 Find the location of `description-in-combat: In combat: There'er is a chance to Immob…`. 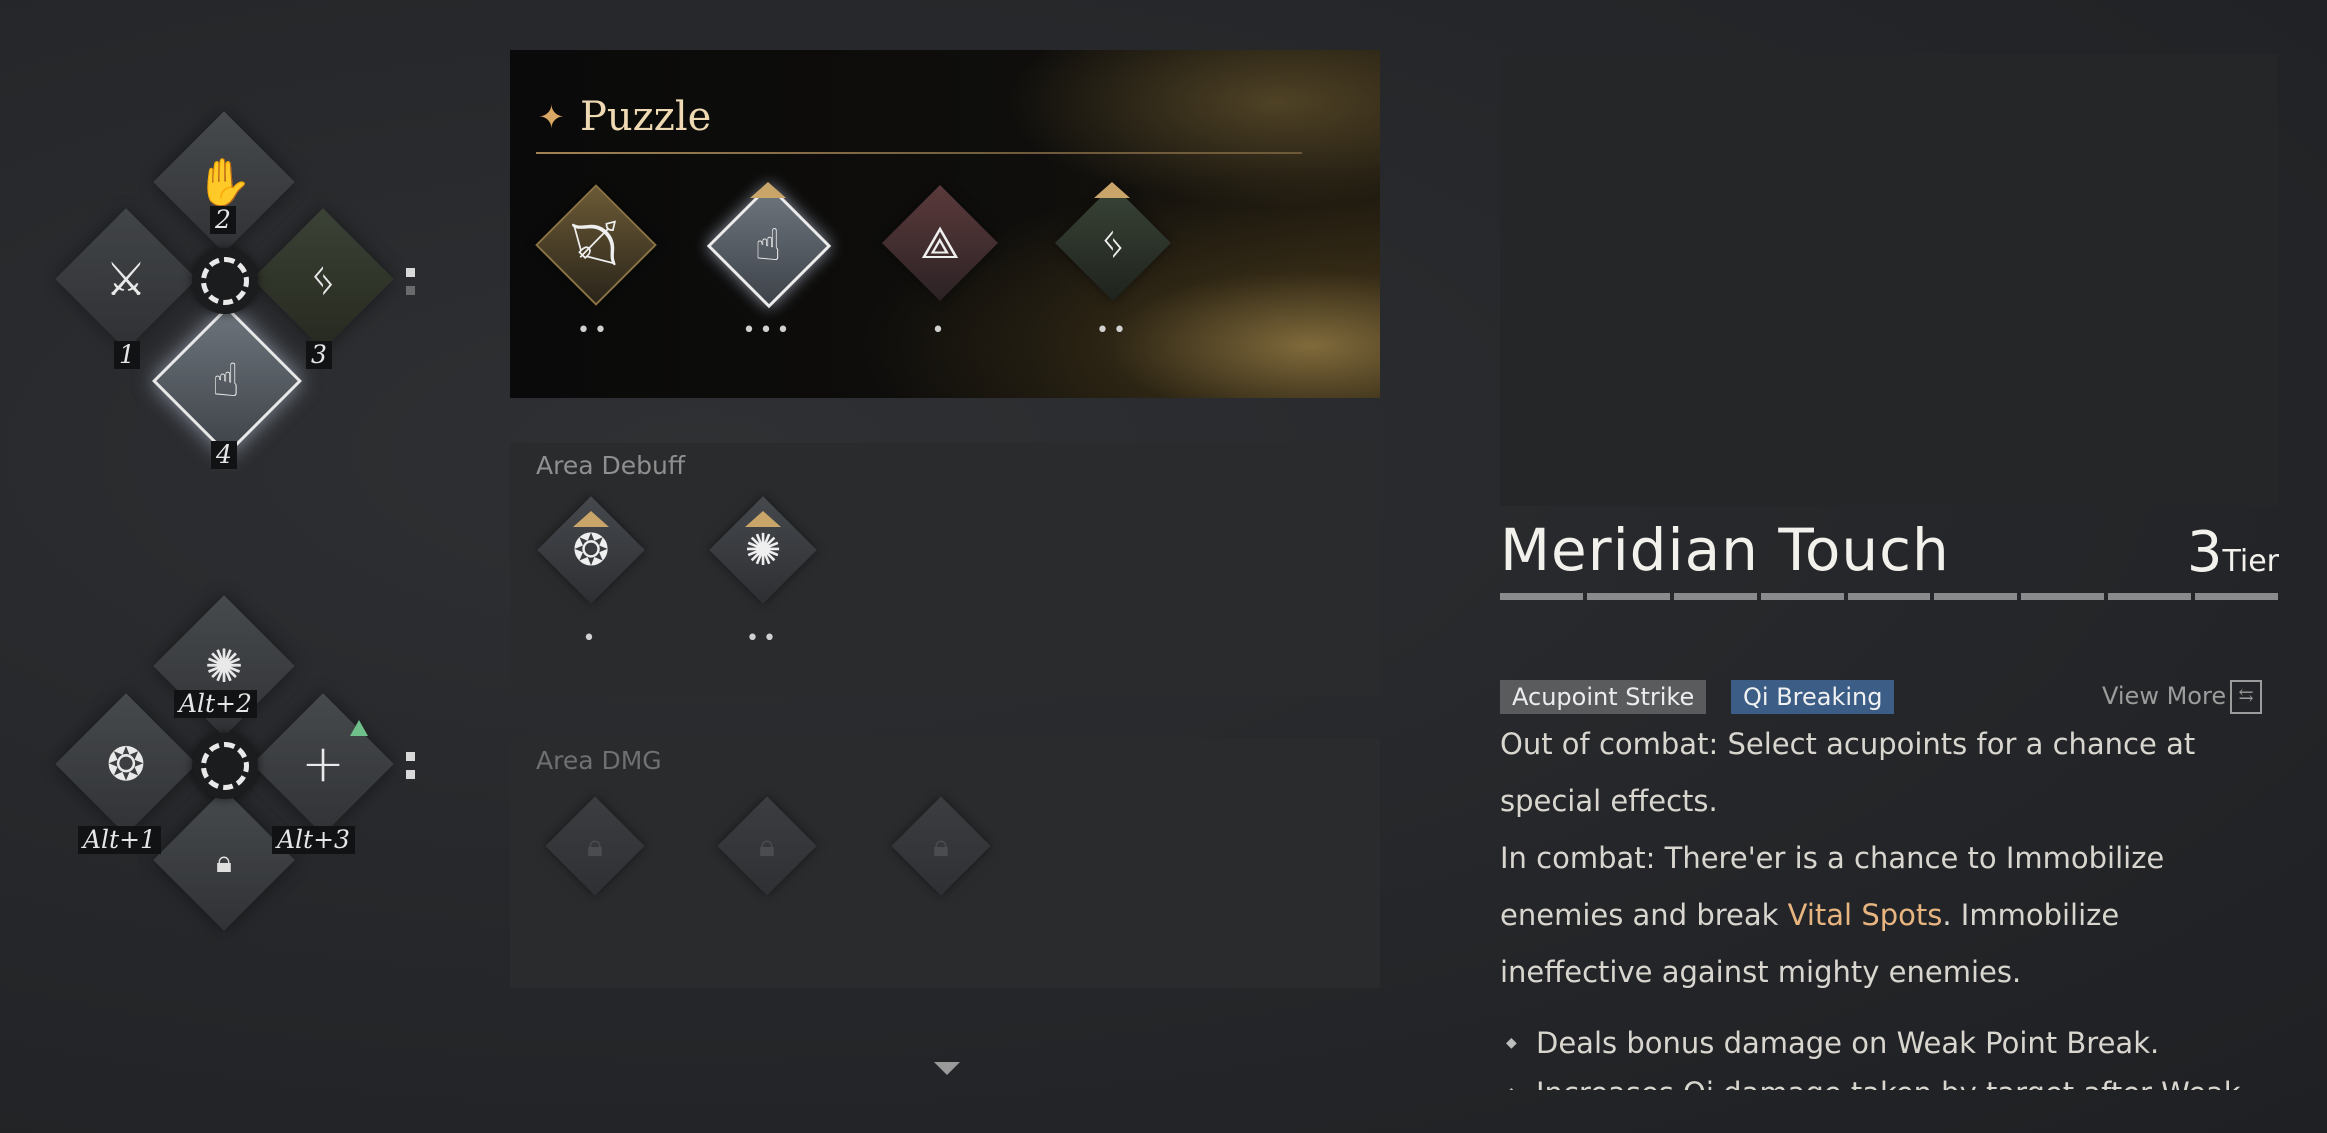

description-in-combat: In combat: There'er is a chance to Immob… is located at coordinates (1890, 915).